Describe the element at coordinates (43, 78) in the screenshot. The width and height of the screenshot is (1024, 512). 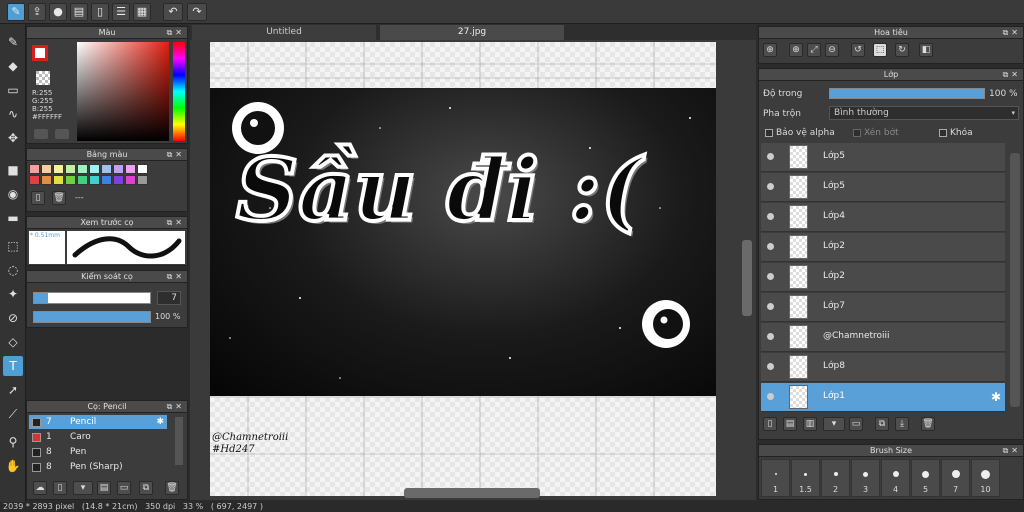
I see `background-color-swatch` at that location.